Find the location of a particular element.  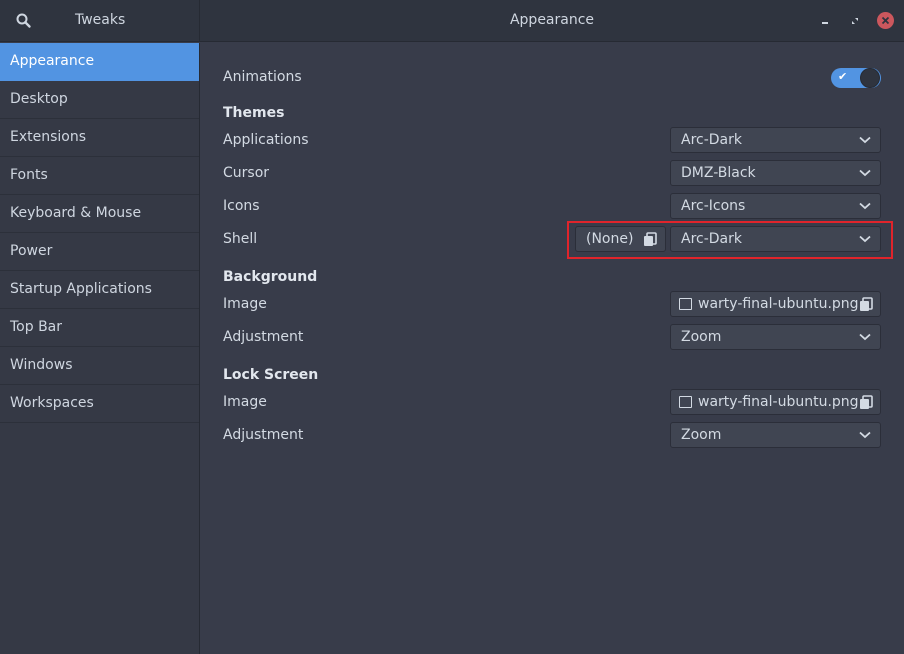

minimize-icon is located at coordinates (825, 23).